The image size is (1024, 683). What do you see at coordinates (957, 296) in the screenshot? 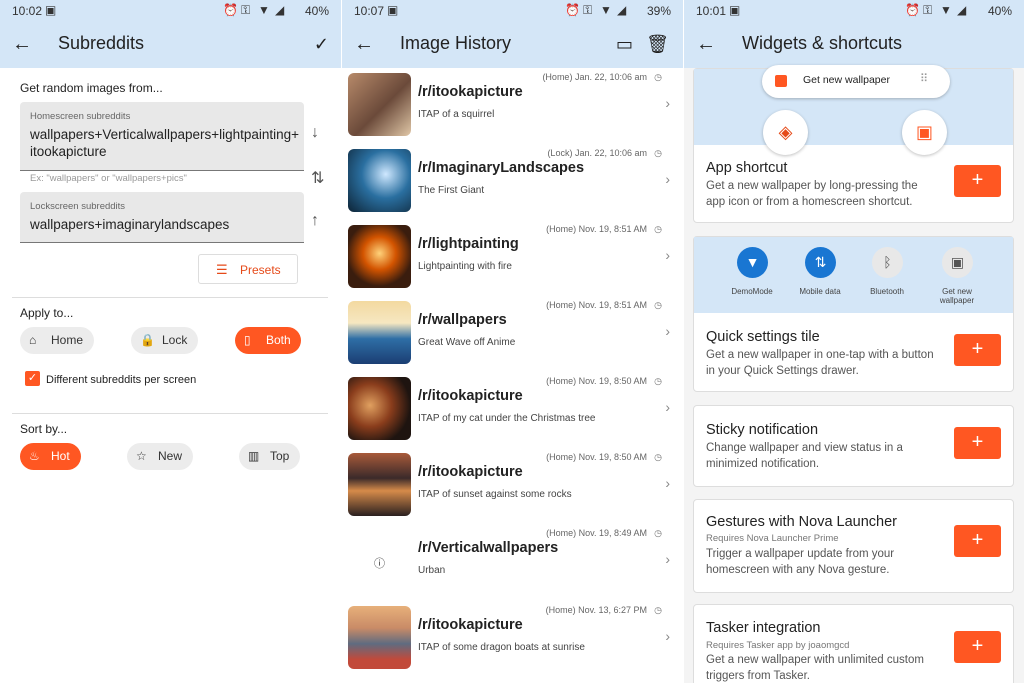
I see `tile-label: Get new wallpaper` at bounding box center [957, 296].